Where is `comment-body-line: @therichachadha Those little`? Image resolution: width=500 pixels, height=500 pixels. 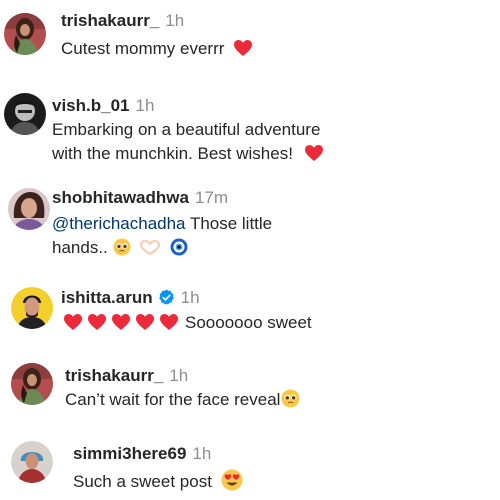
comment-body-line: @therichachadha Those little is located at coordinates (162, 224).